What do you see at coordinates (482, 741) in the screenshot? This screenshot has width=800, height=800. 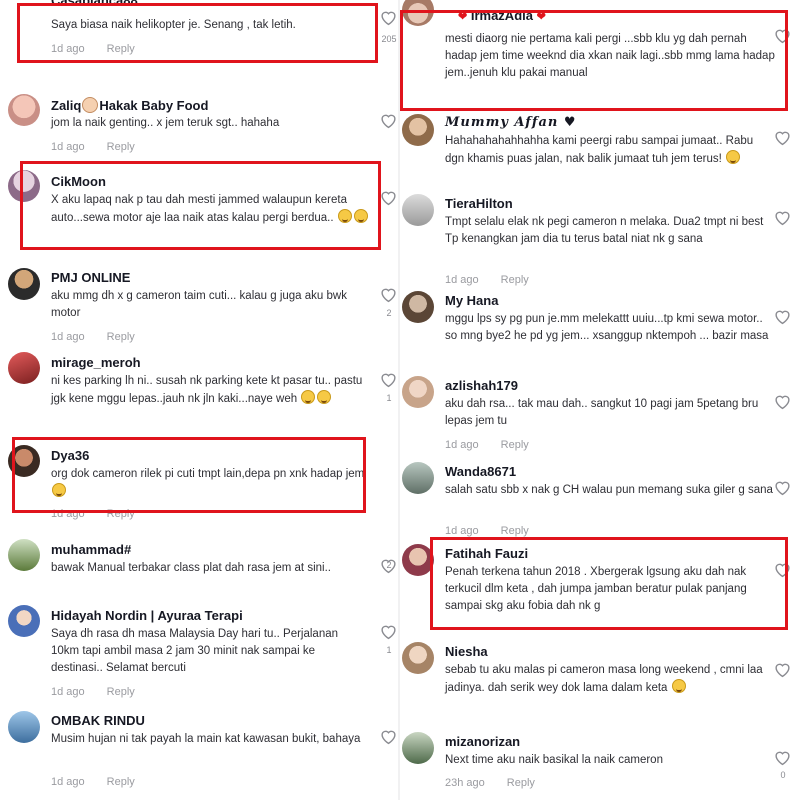 I see `username: mizanorizan` at bounding box center [482, 741].